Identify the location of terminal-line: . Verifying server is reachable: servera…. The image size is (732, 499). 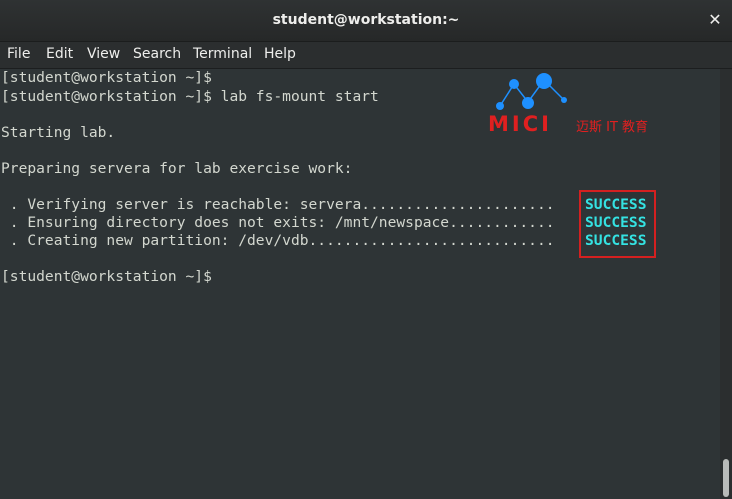
(278, 204).